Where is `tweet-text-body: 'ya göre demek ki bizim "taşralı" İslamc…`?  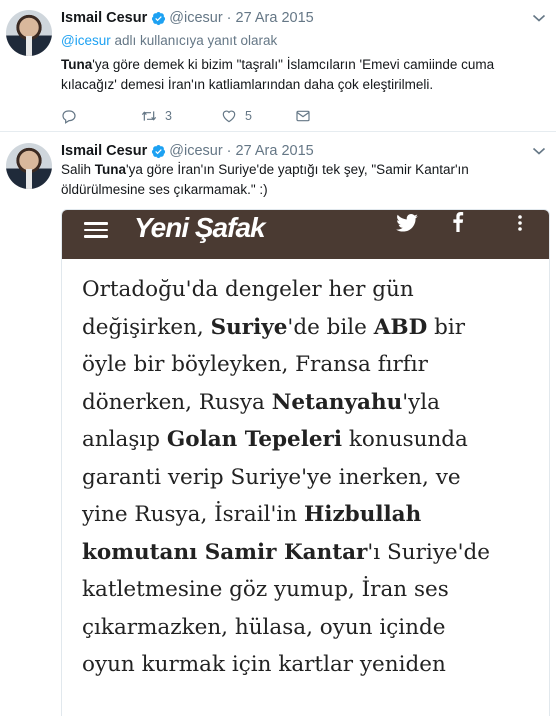
tweet-text-body: 'ya göre demek ki bizim "taşralı" İslamc… is located at coordinates (278, 74).